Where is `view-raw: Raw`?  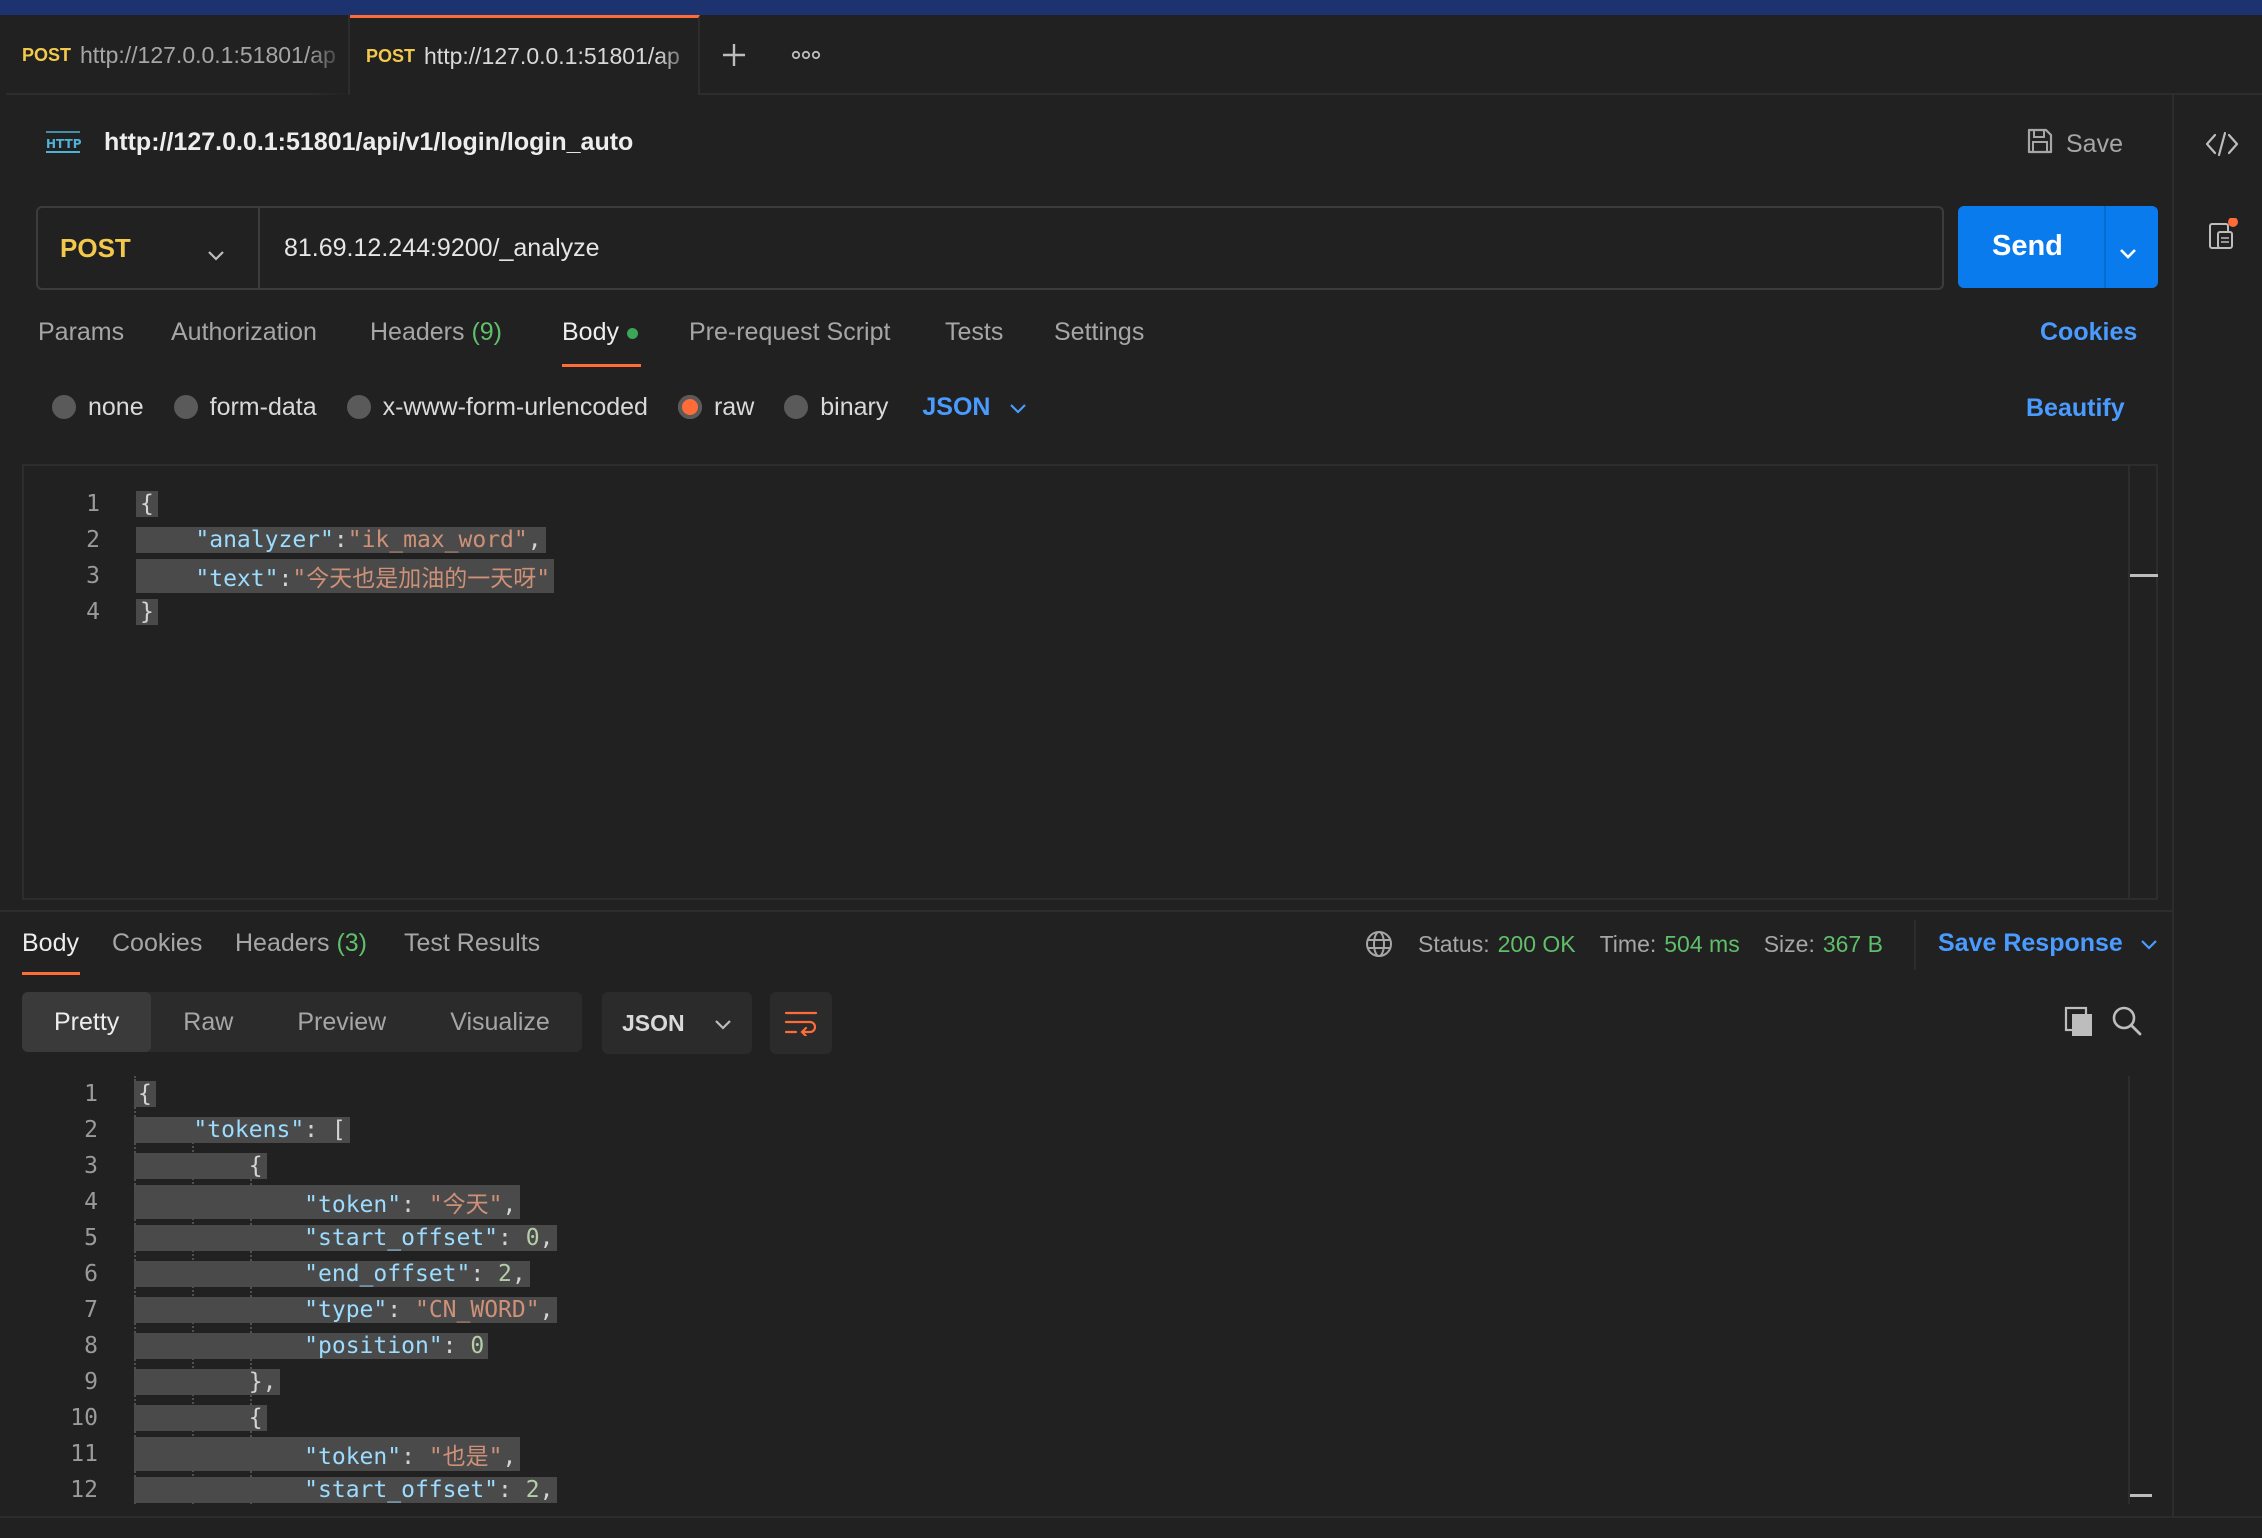 view-raw: Raw is located at coordinates (208, 1022).